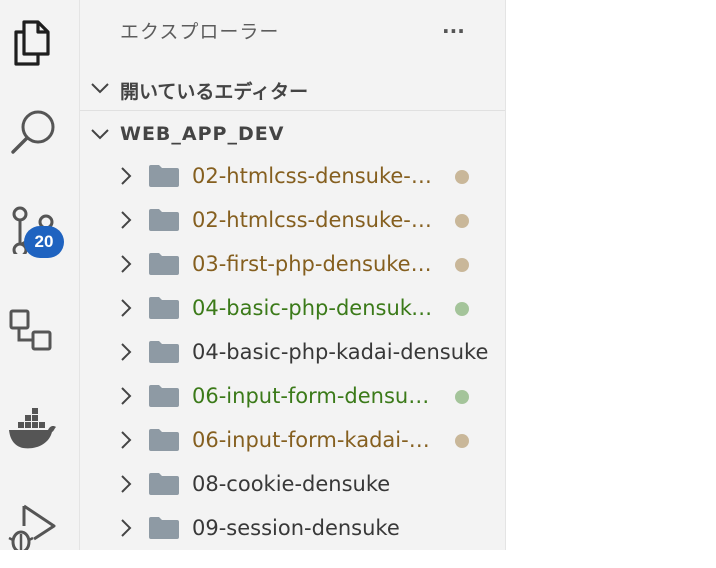  What do you see at coordinates (315, 396) in the screenshot?
I see `folder-name: 06-input-form-densuke-sample` at bounding box center [315, 396].